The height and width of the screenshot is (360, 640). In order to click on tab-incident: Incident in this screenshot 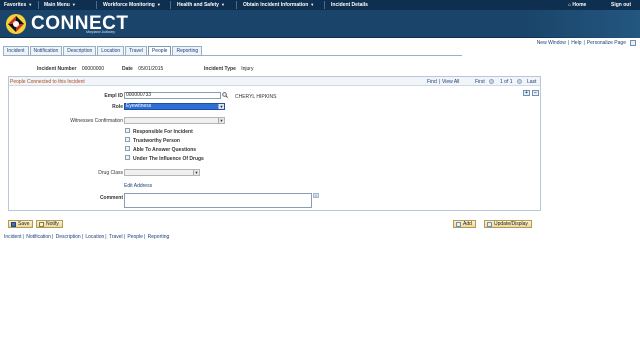, I will do `click(16, 50)`.